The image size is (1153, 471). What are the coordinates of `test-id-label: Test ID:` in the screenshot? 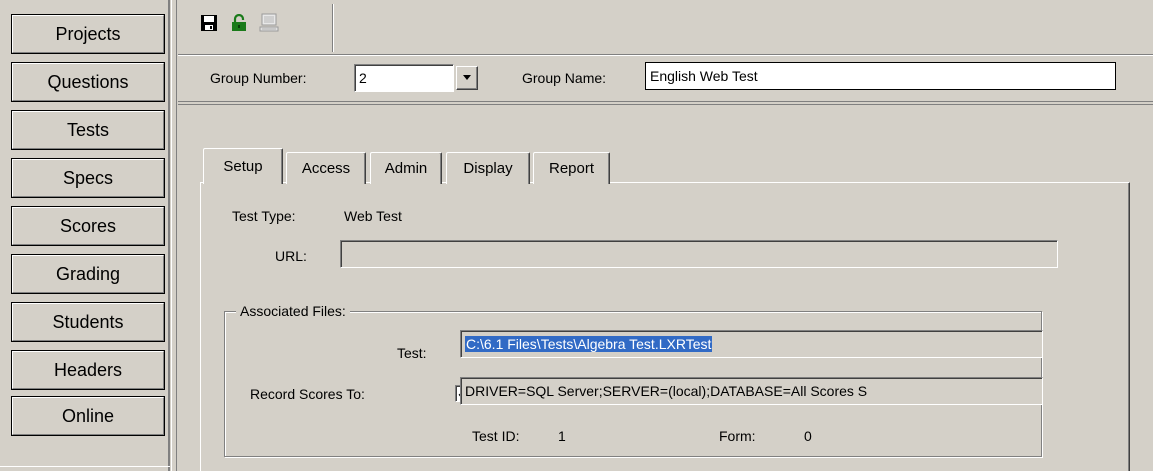 It's located at (496, 436).